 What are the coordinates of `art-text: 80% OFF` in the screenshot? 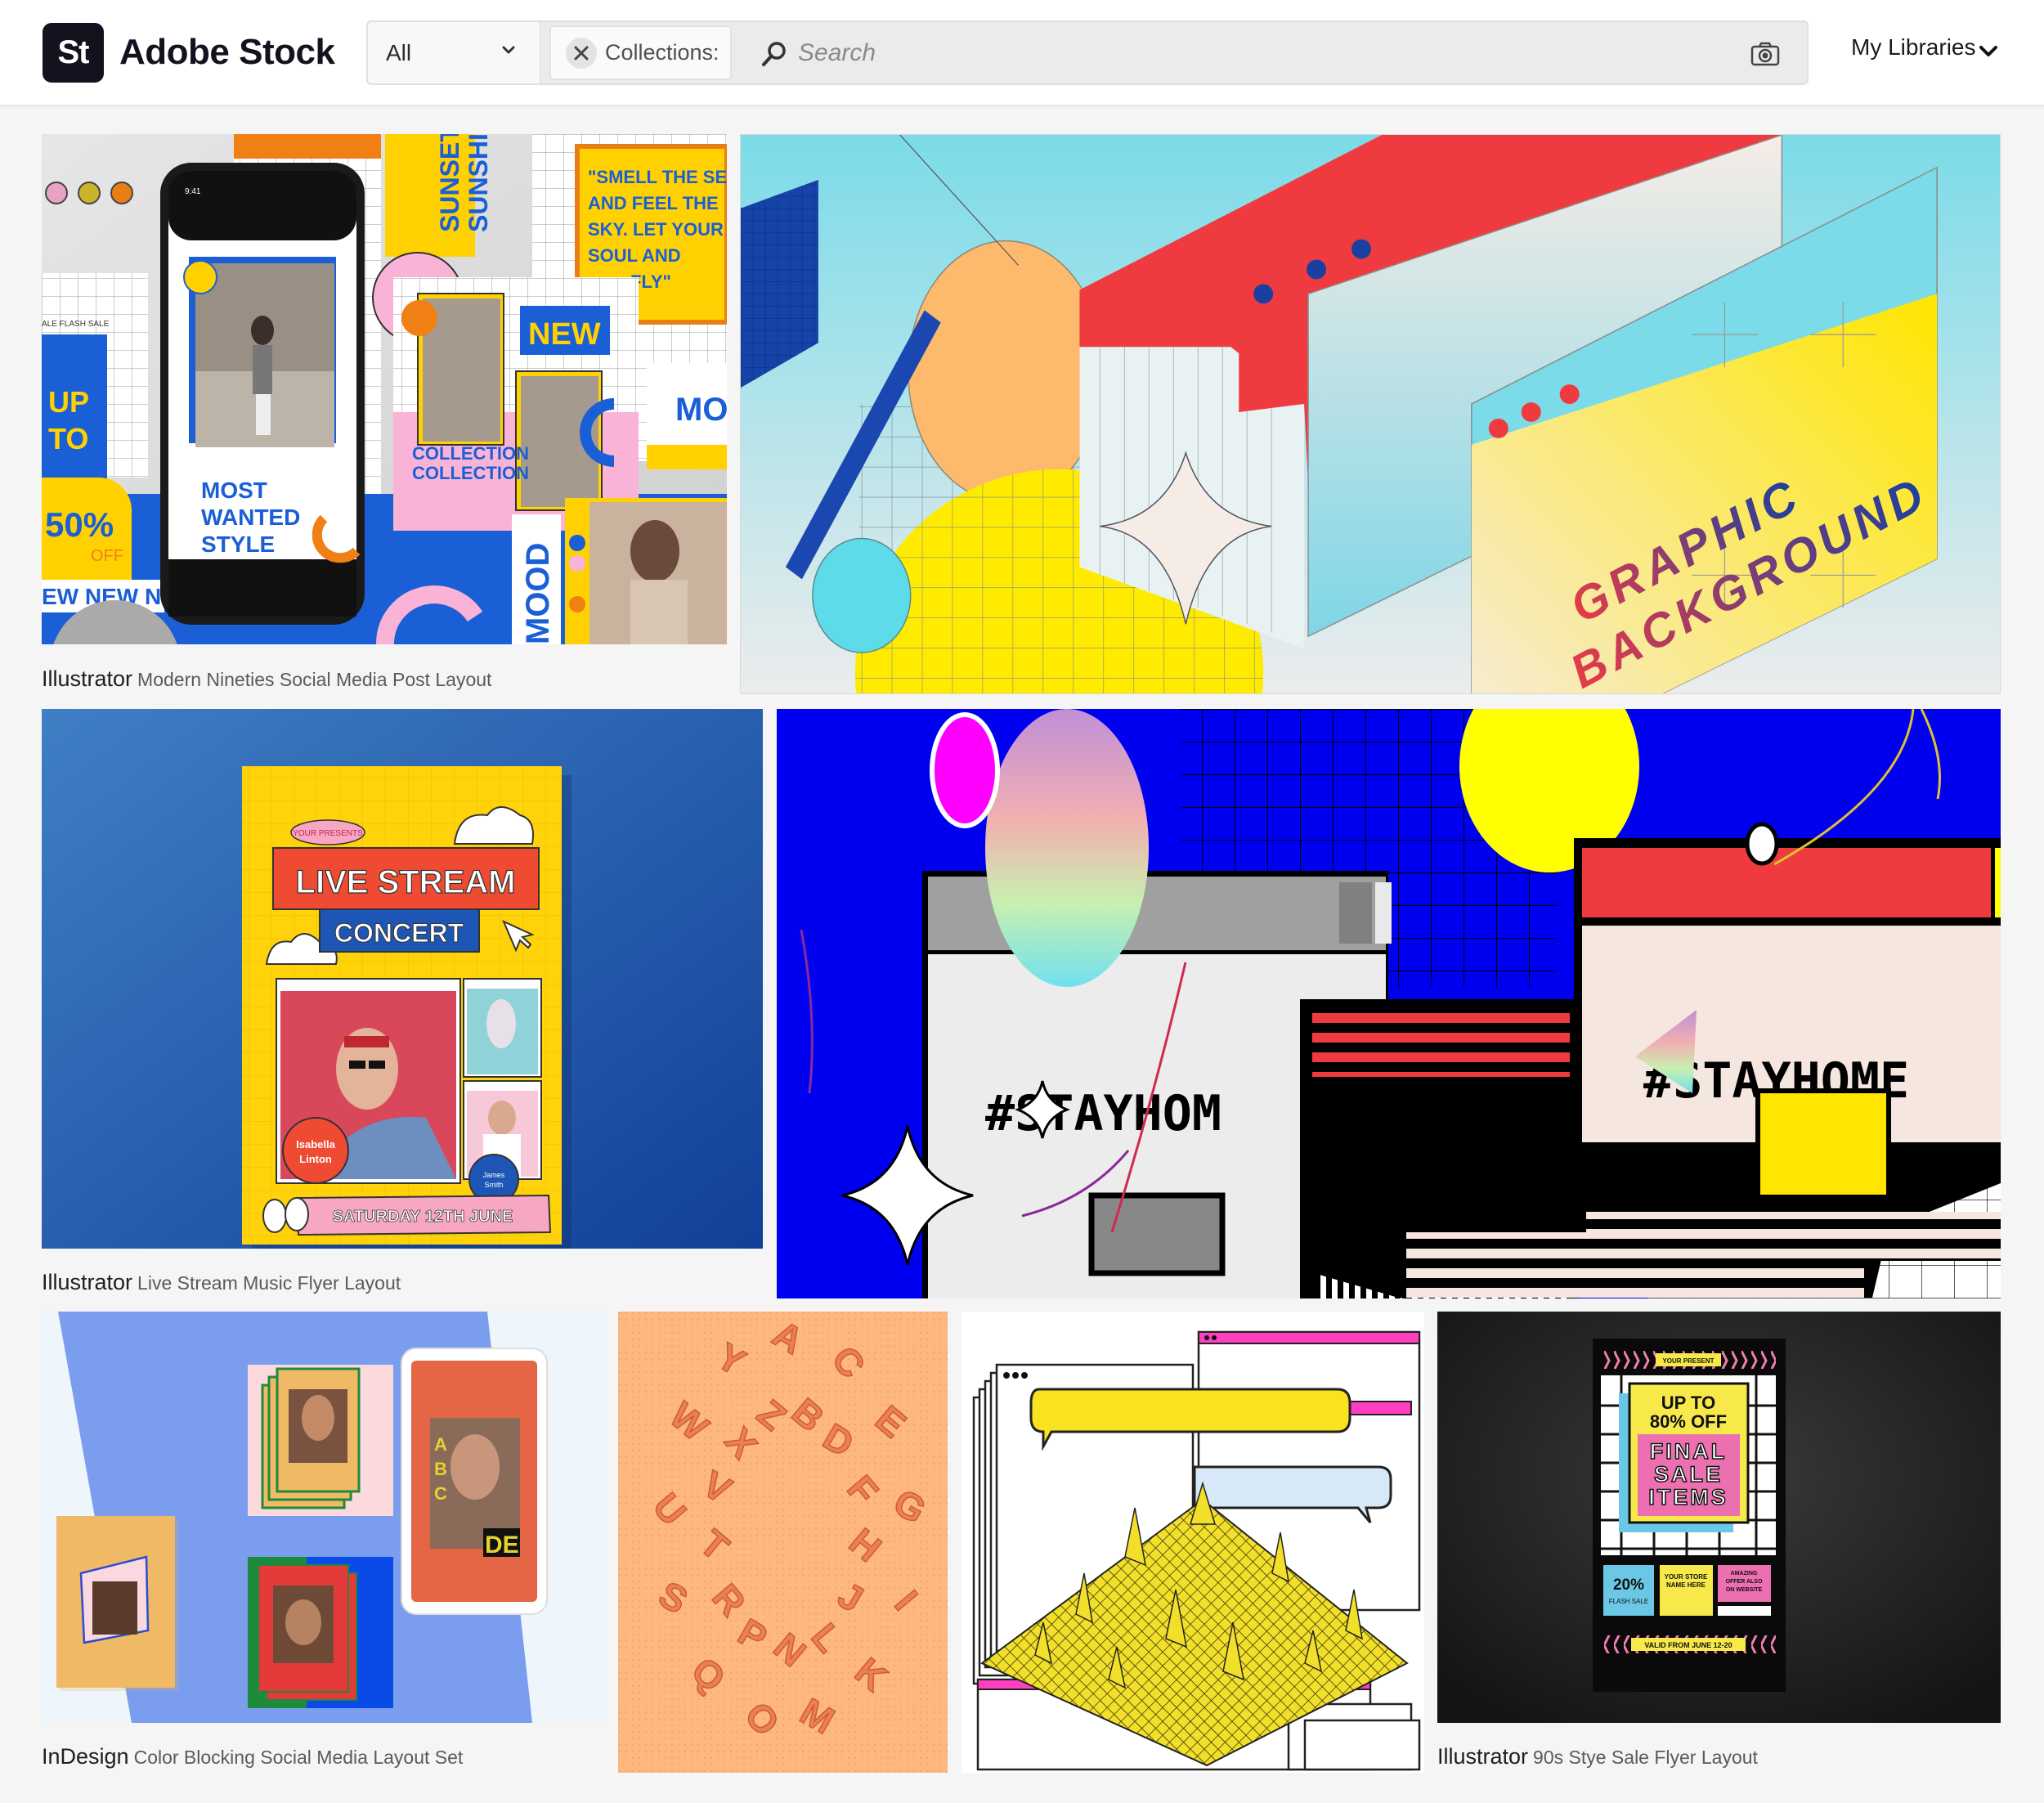 It's located at (1688, 1421).